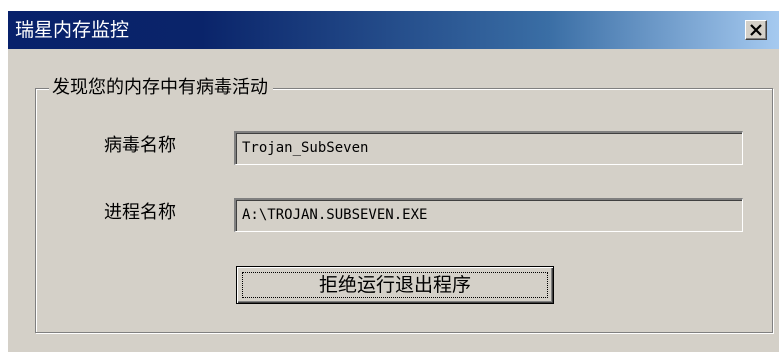 The height and width of the screenshot is (352, 779). I want to click on deny-and-exit-button-label: 拒绝运行退出程序, so click(394, 285).